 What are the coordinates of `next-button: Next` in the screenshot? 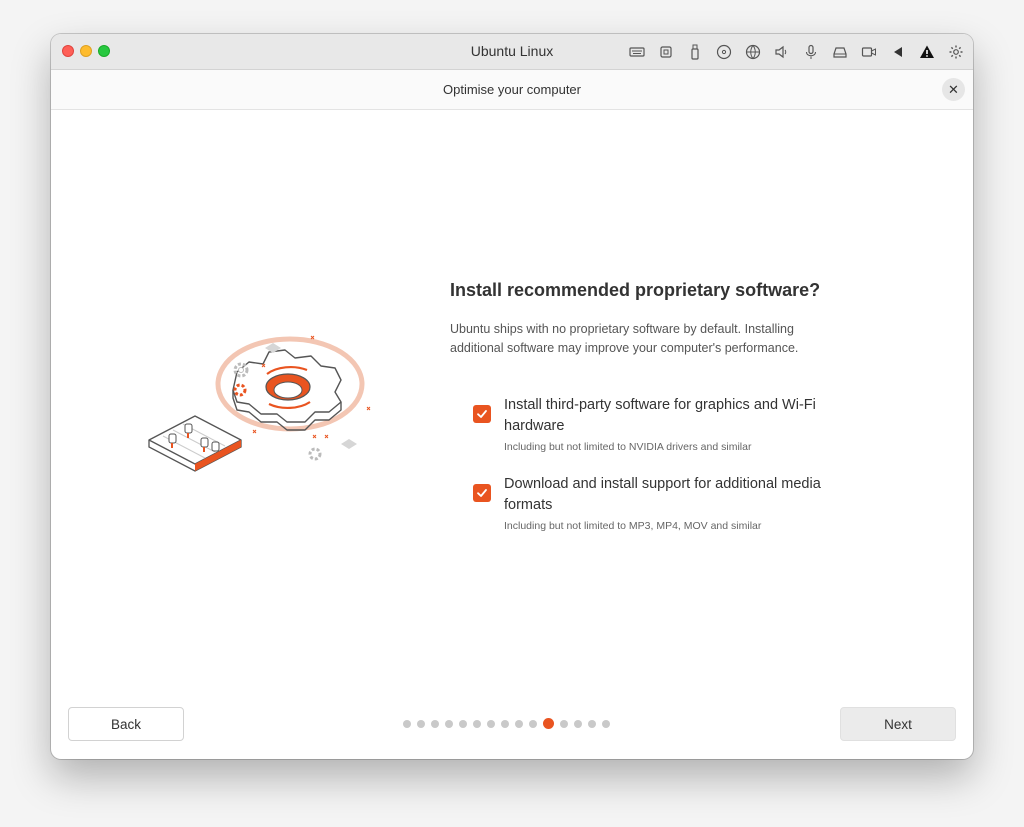 It's located at (898, 724).